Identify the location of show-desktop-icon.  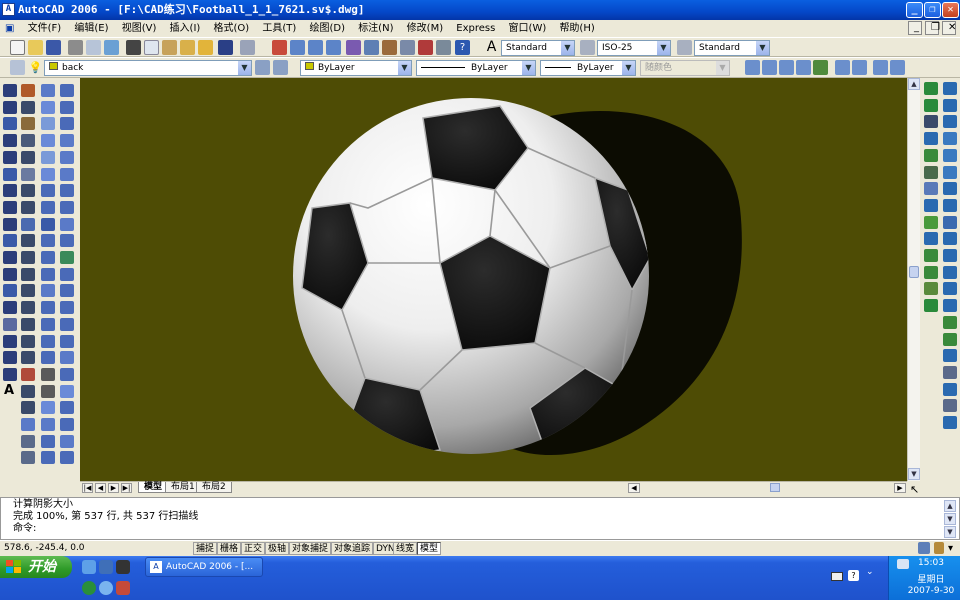
(89, 567).